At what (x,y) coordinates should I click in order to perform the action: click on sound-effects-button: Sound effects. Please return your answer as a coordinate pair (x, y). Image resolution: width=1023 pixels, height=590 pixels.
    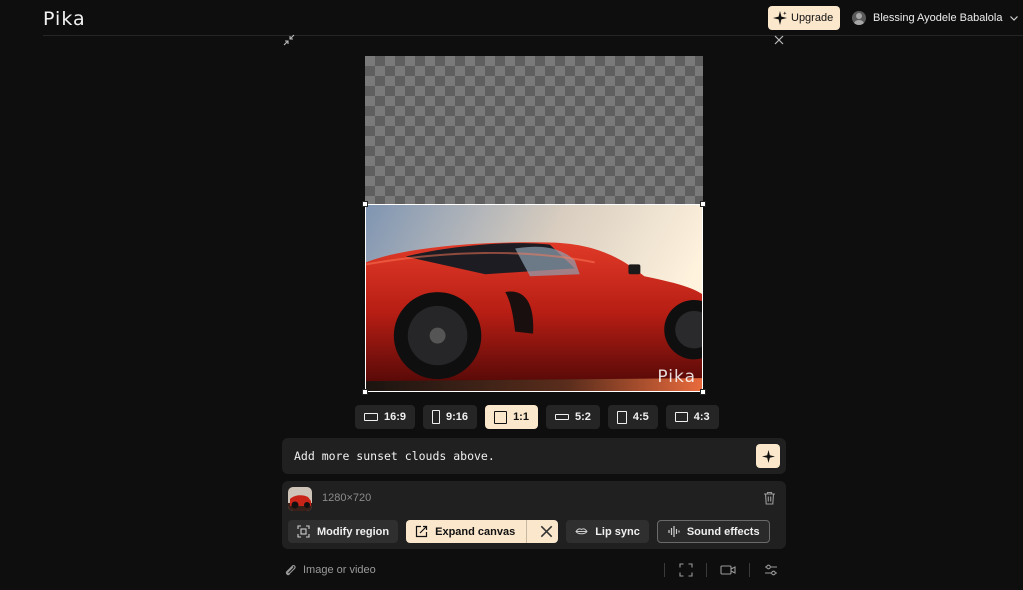
    Looking at the image, I should click on (713, 531).